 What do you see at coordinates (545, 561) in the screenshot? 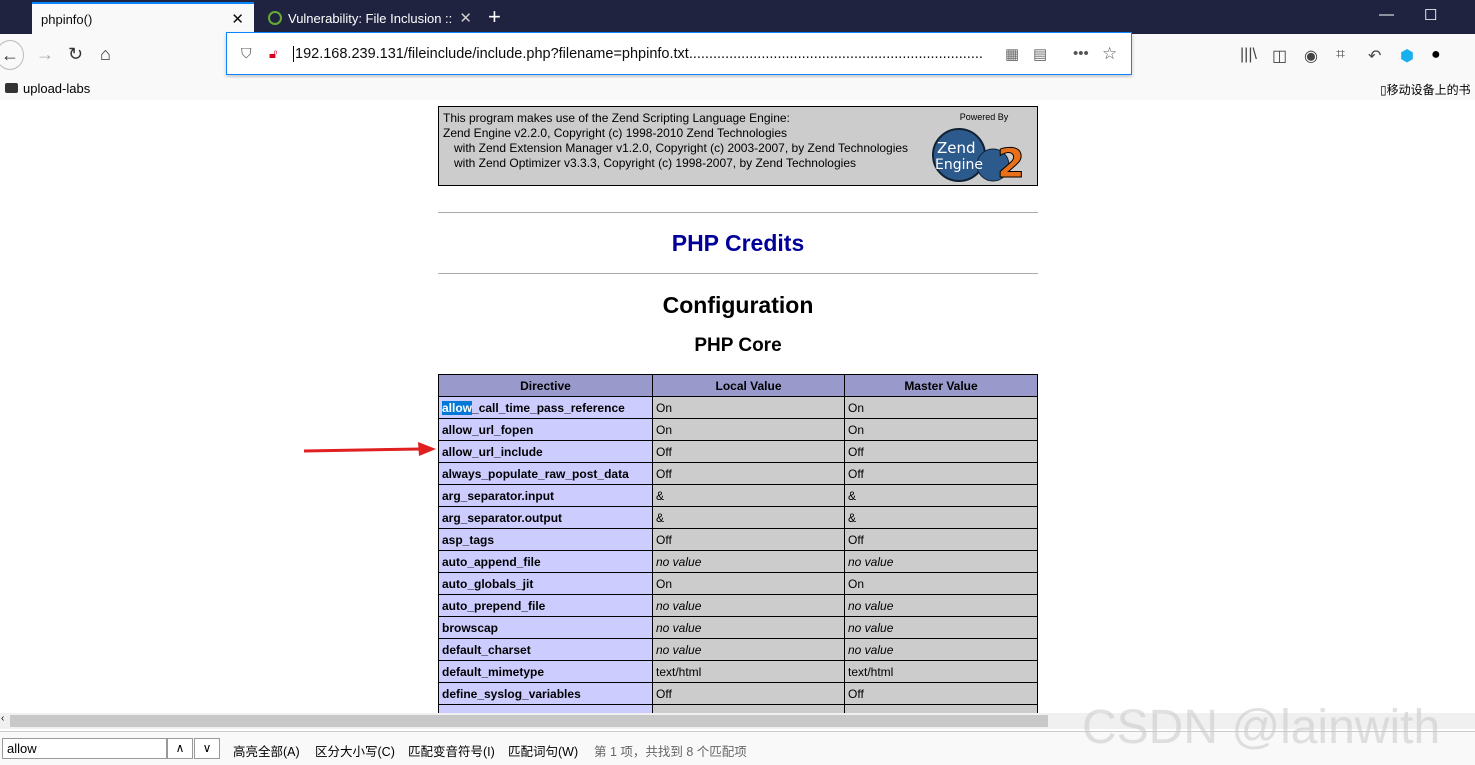
I see `directive-cell: auto_append_file` at bounding box center [545, 561].